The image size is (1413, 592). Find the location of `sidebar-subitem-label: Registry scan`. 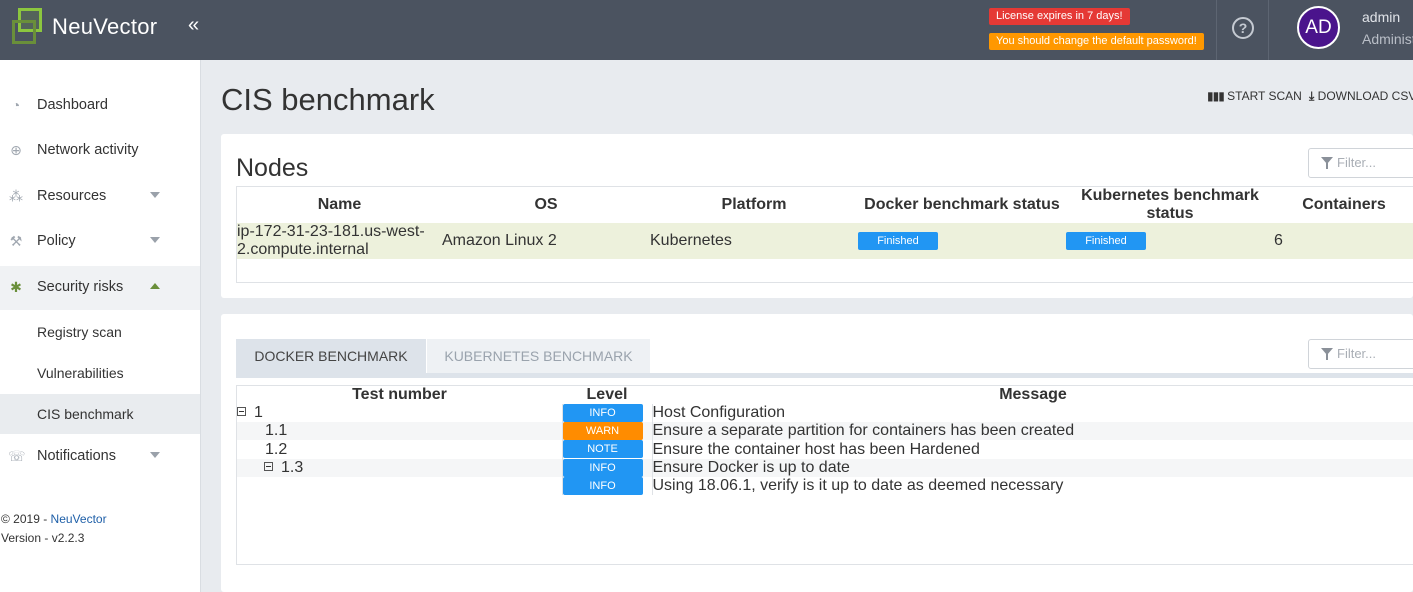

sidebar-subitem-label: Registry scan is located at coordinates (79, 332).